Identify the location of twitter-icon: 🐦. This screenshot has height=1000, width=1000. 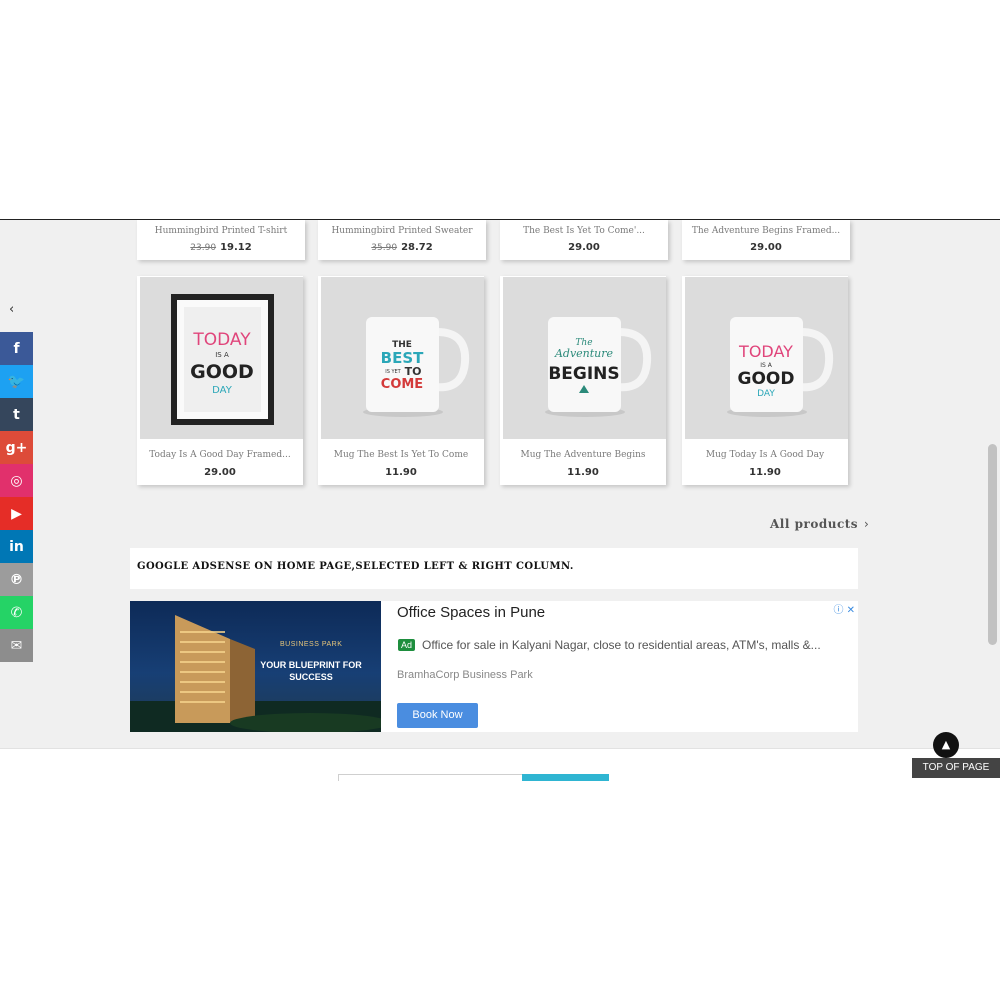
(16, 381).